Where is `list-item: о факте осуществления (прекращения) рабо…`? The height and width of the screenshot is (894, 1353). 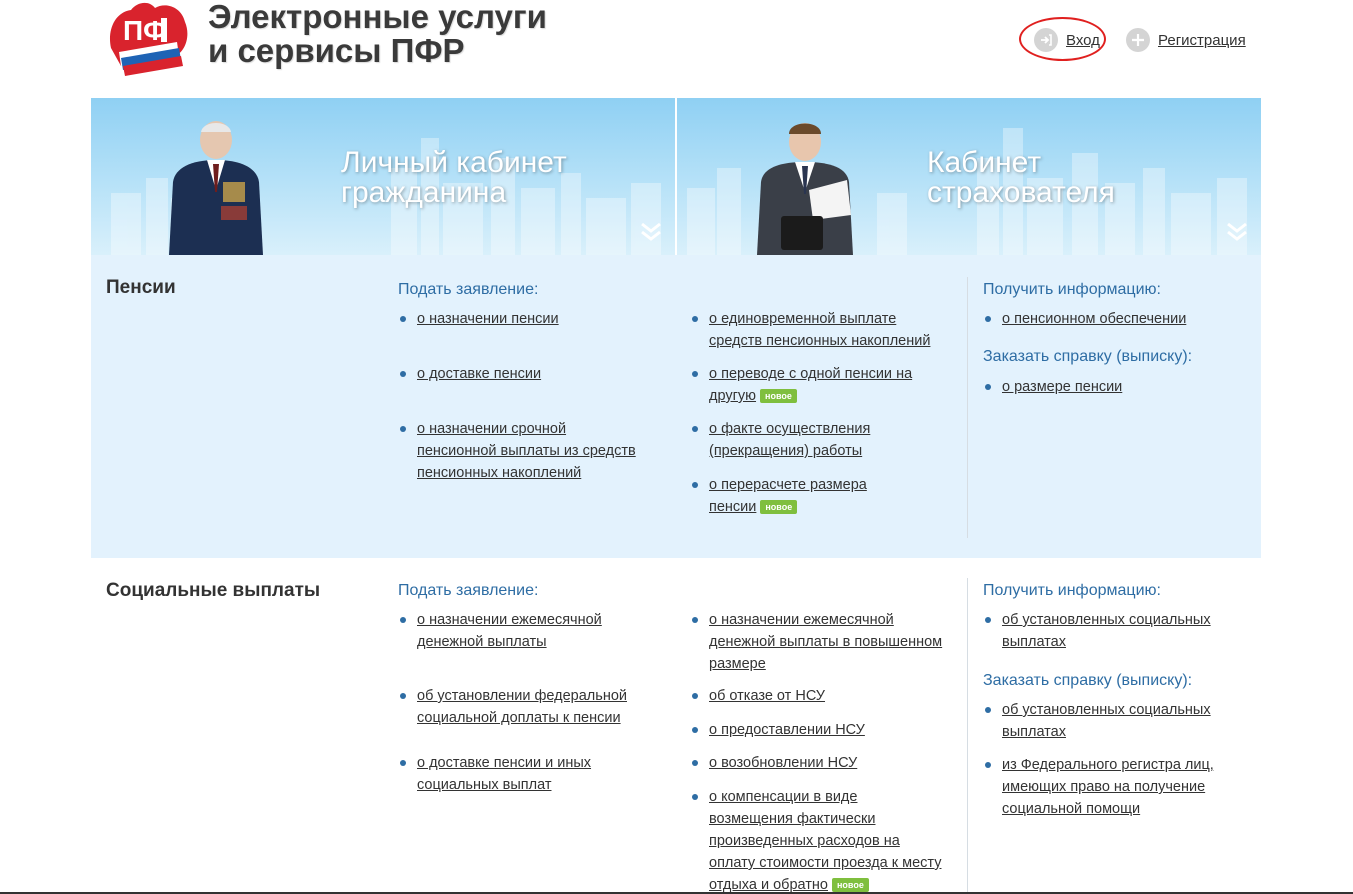 list-item: о факте осуществления (прекращения) рабо… is located at coordinates (780, 440).